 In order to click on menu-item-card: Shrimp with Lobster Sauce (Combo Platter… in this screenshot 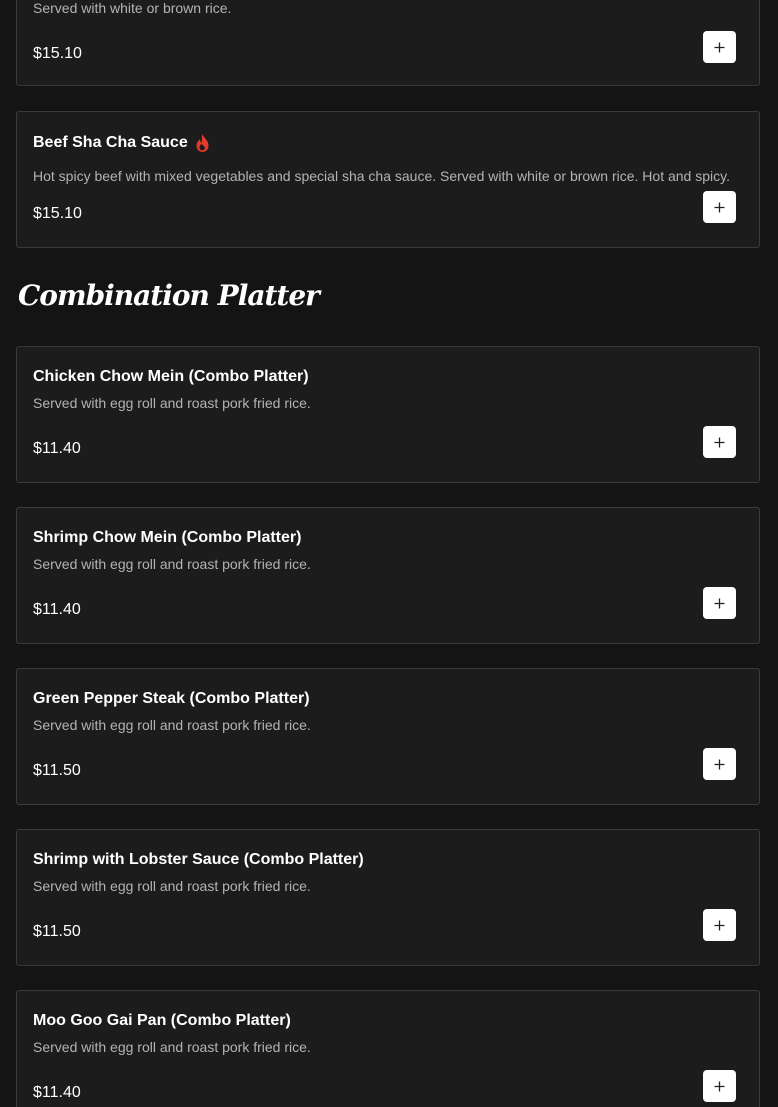, I will do `click(388, 897)`.